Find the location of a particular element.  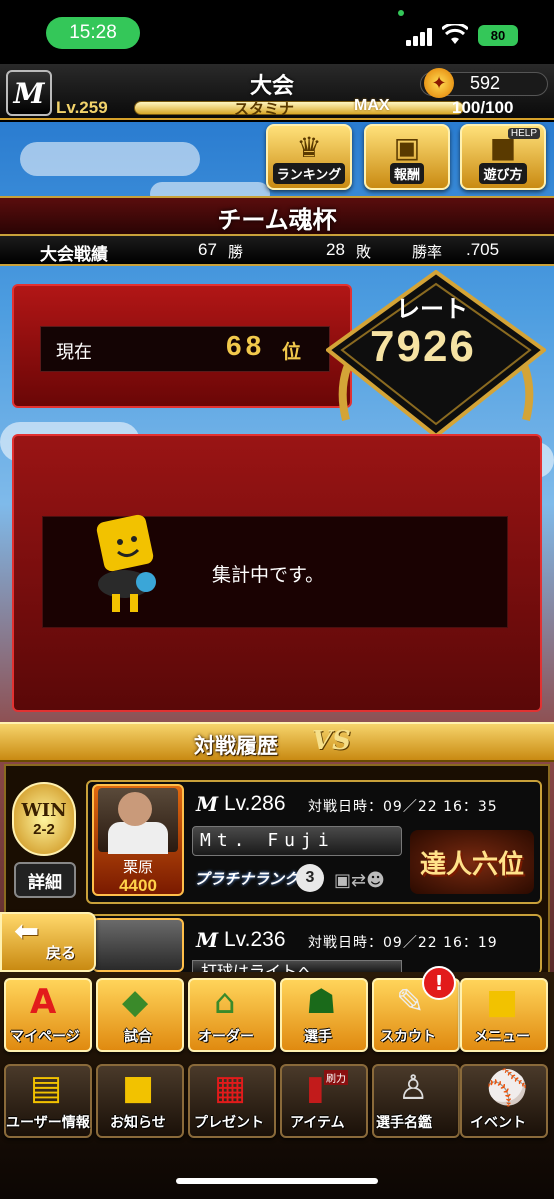

opponent-level: Lv.286 is located at coordinates (255, 803).